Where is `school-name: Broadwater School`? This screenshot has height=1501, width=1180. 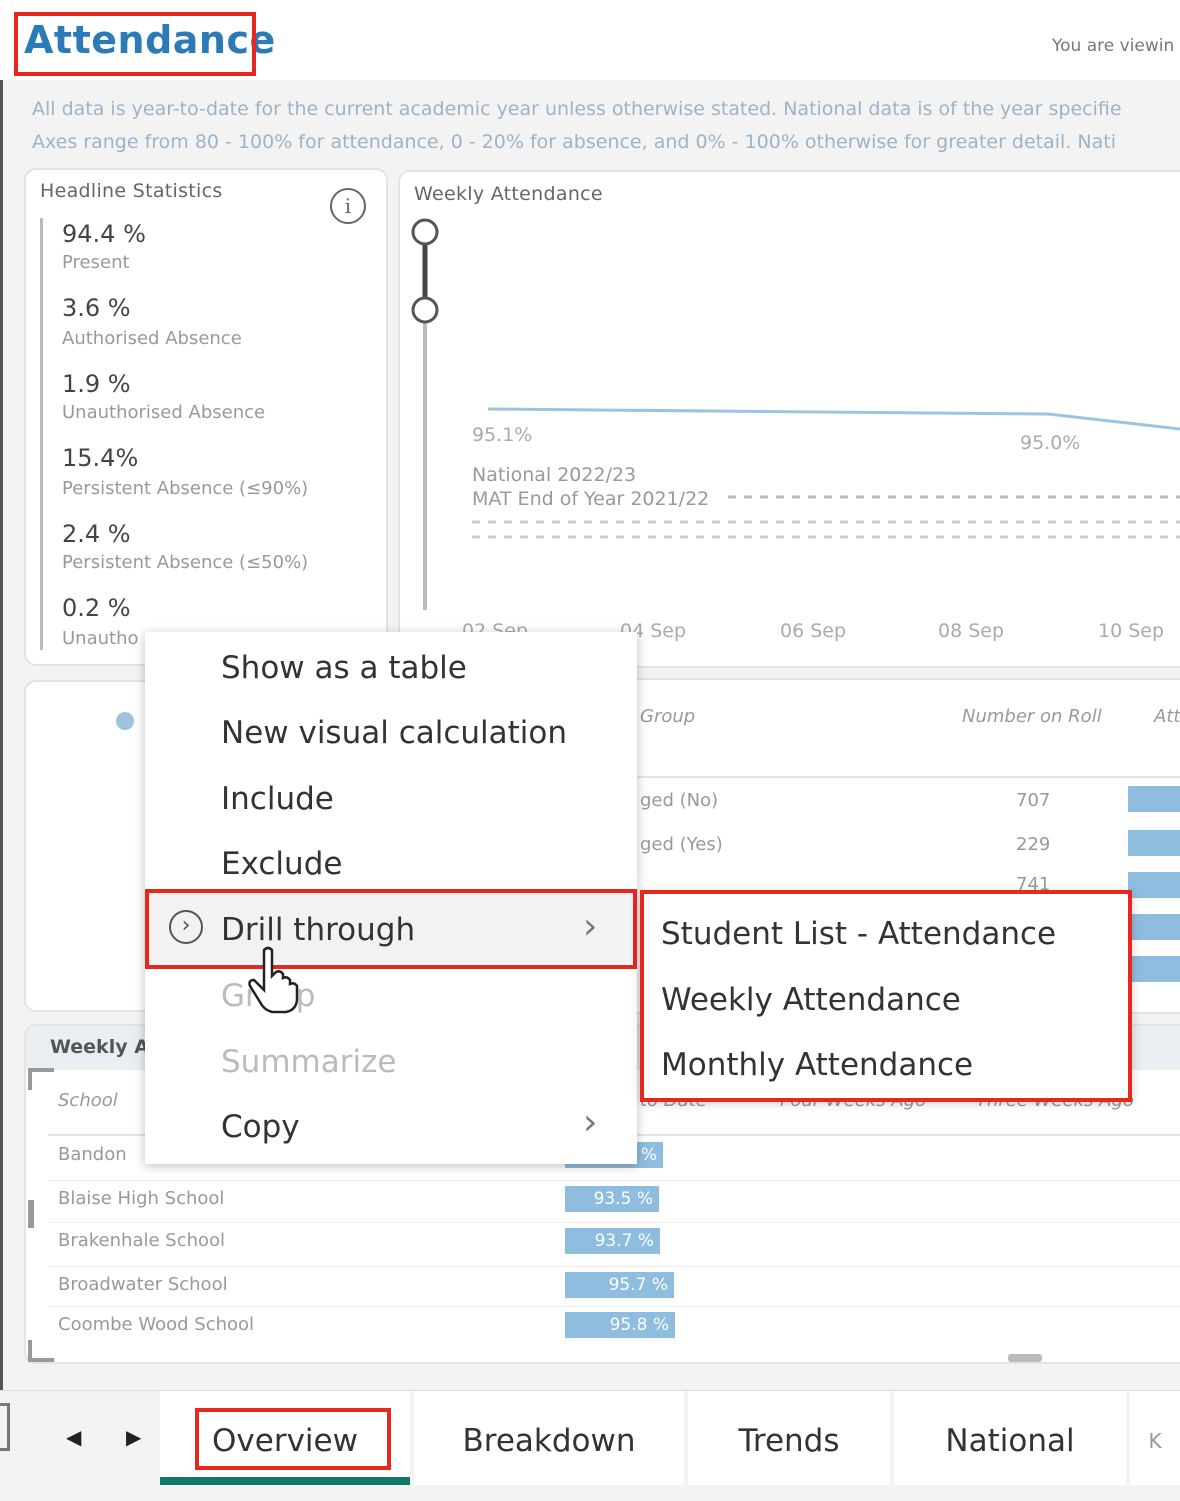
school-name: Broadwater School is located at coordinates (143, 1284).